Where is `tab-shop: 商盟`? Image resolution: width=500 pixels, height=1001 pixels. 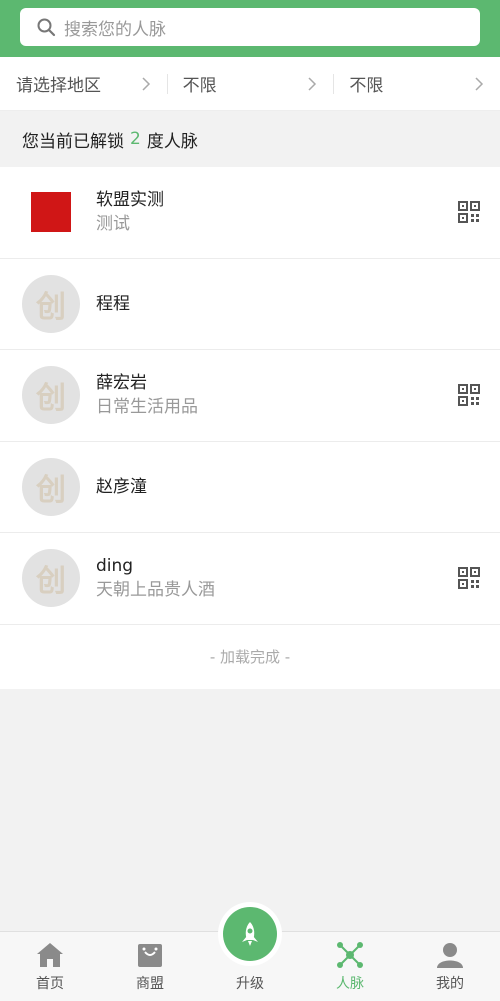 tab-shop: 商盟 is located at coordinates (150, 966).